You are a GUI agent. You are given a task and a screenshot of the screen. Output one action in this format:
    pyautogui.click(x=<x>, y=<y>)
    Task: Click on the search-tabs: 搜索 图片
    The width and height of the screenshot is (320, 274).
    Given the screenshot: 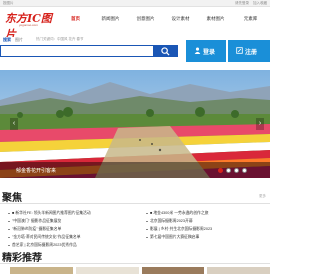 What is the action you would take?
    pyautogui.click(x=13, y=40)
    